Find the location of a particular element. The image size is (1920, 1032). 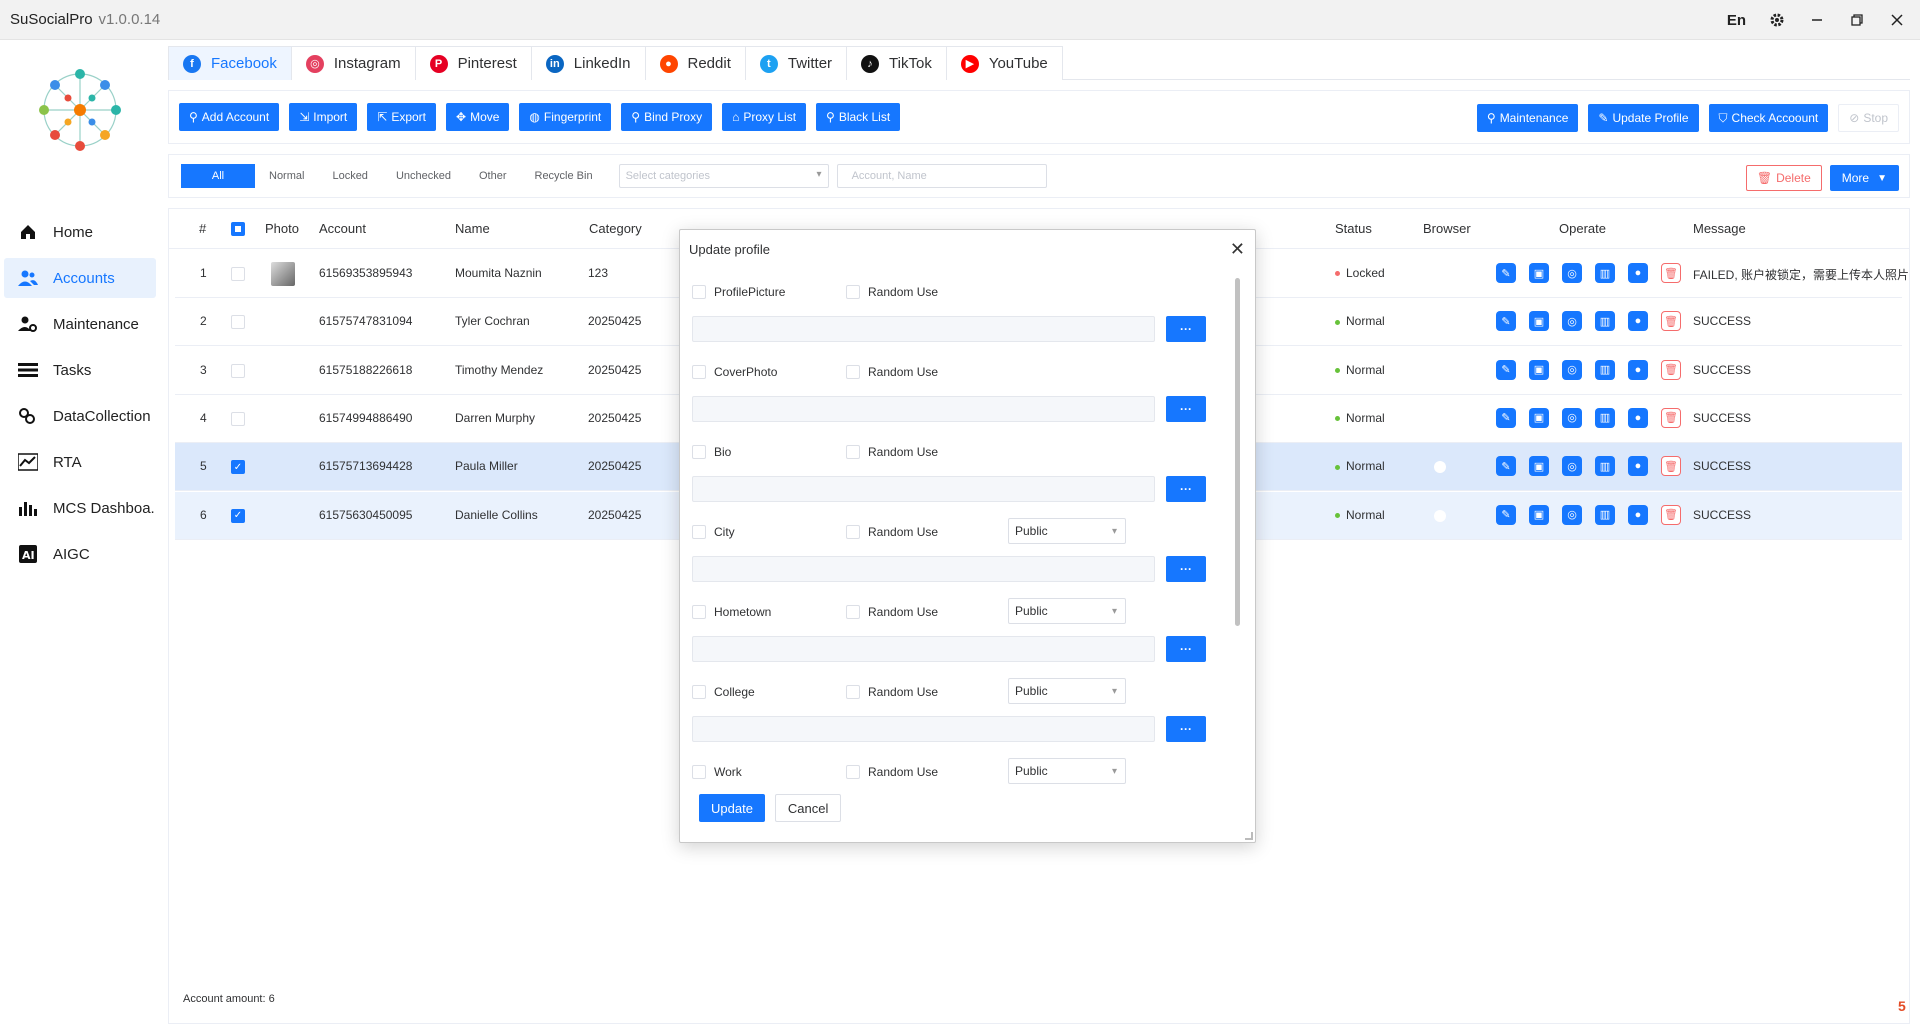

export-button: ⇱ Export is located at coordinates (402, 117).